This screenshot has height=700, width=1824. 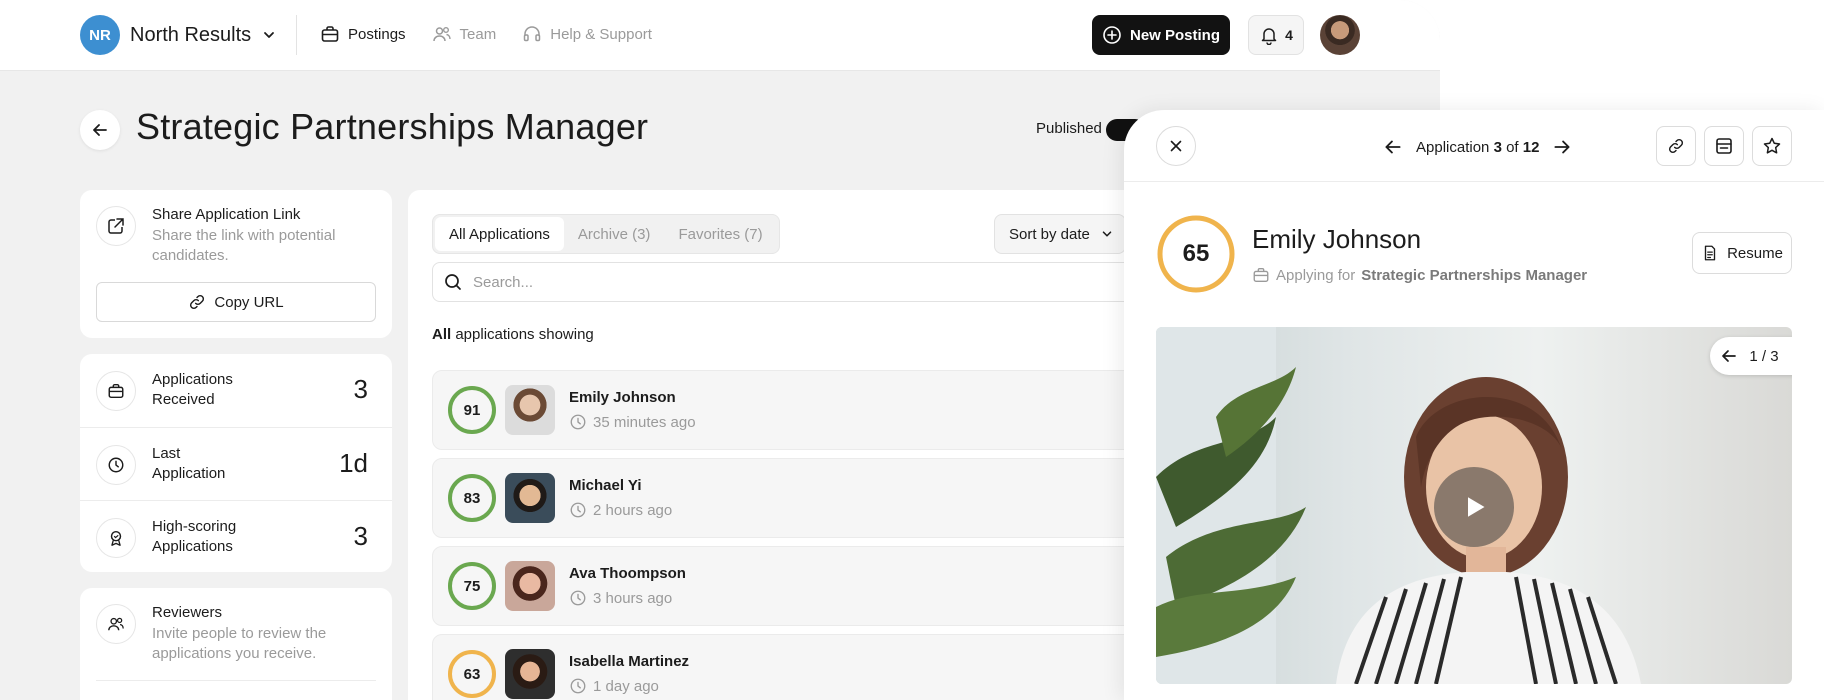 I want to click on time-label: 2 hours ago, so click(x=633, y=510).